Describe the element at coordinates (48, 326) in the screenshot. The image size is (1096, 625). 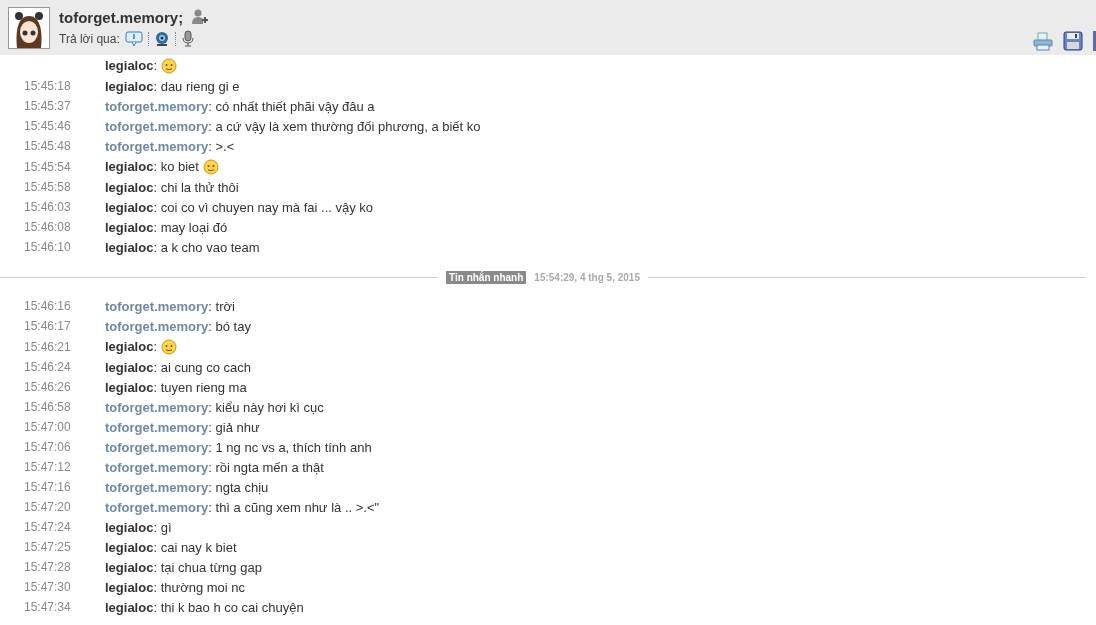
I see `message-time: 15:46:17` at that location.